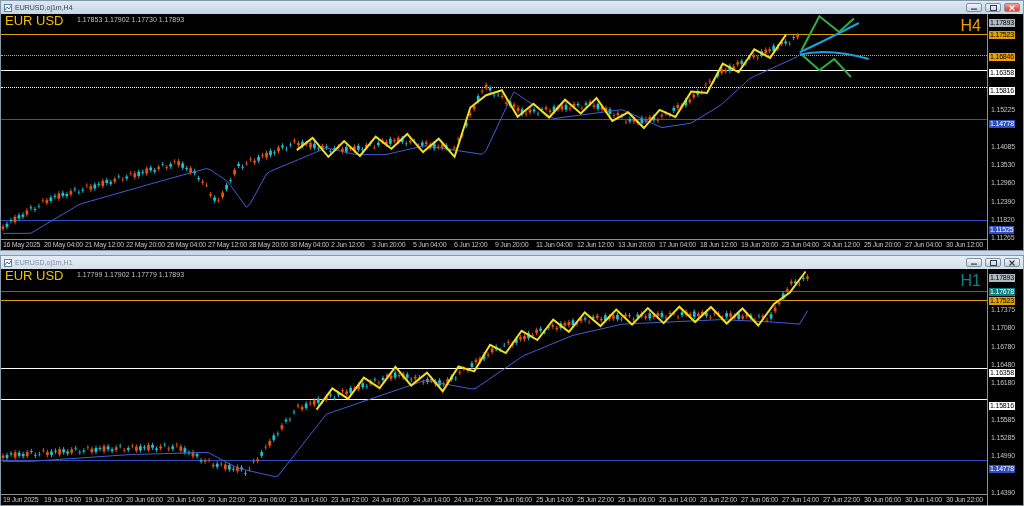 This screenshot has height=506, width=1024. What do you see at coordinates (974, 7) in the screenshot?
I see `minimize-button` at bounding box center [974, 7].